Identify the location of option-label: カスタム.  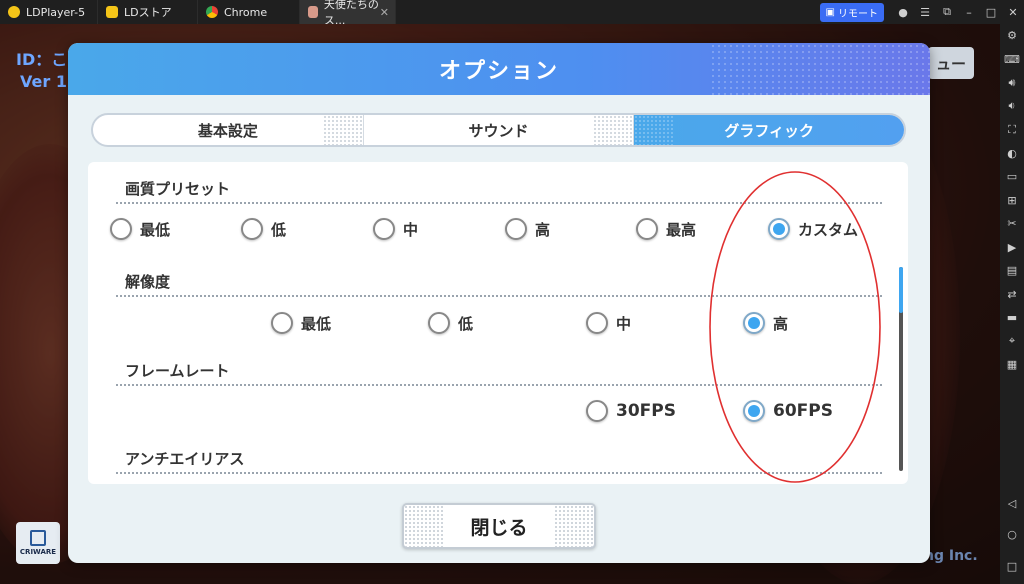
(828, 229).